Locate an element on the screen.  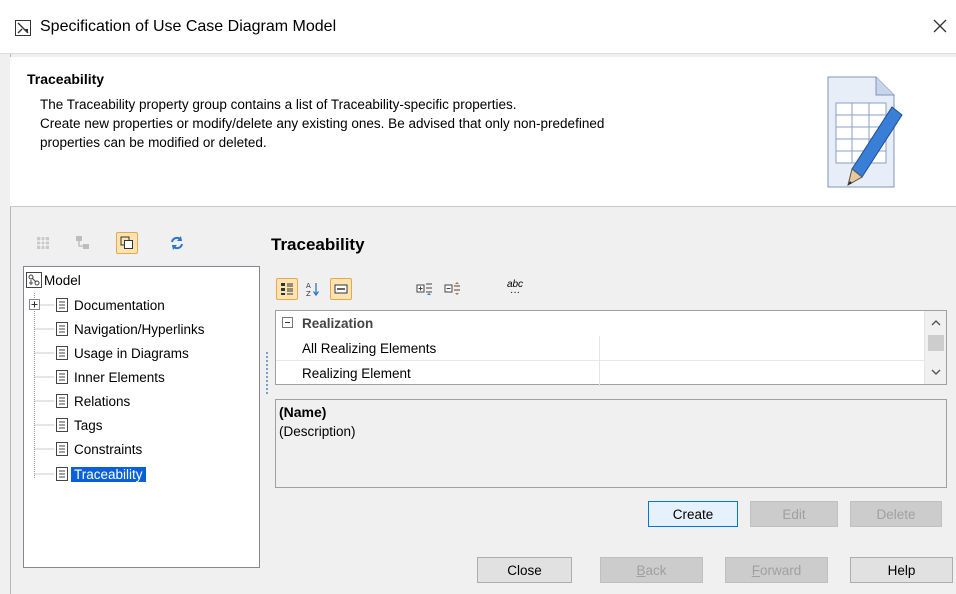
back-button: Back is located at coordinates (651, 570).